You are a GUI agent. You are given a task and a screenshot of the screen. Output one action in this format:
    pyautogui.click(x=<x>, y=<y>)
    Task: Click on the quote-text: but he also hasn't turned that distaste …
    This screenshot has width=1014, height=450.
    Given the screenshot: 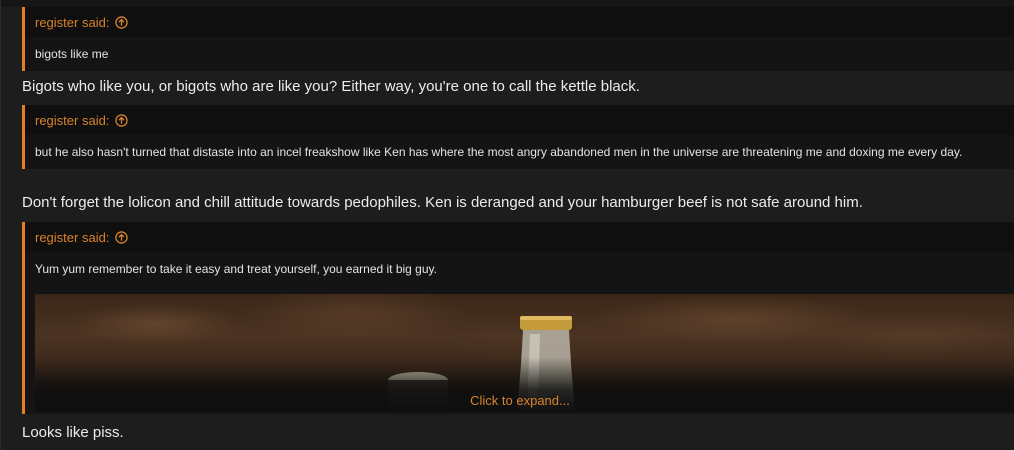 What is the action you would take?
    pyautogui.click(x=499, y=152)
    